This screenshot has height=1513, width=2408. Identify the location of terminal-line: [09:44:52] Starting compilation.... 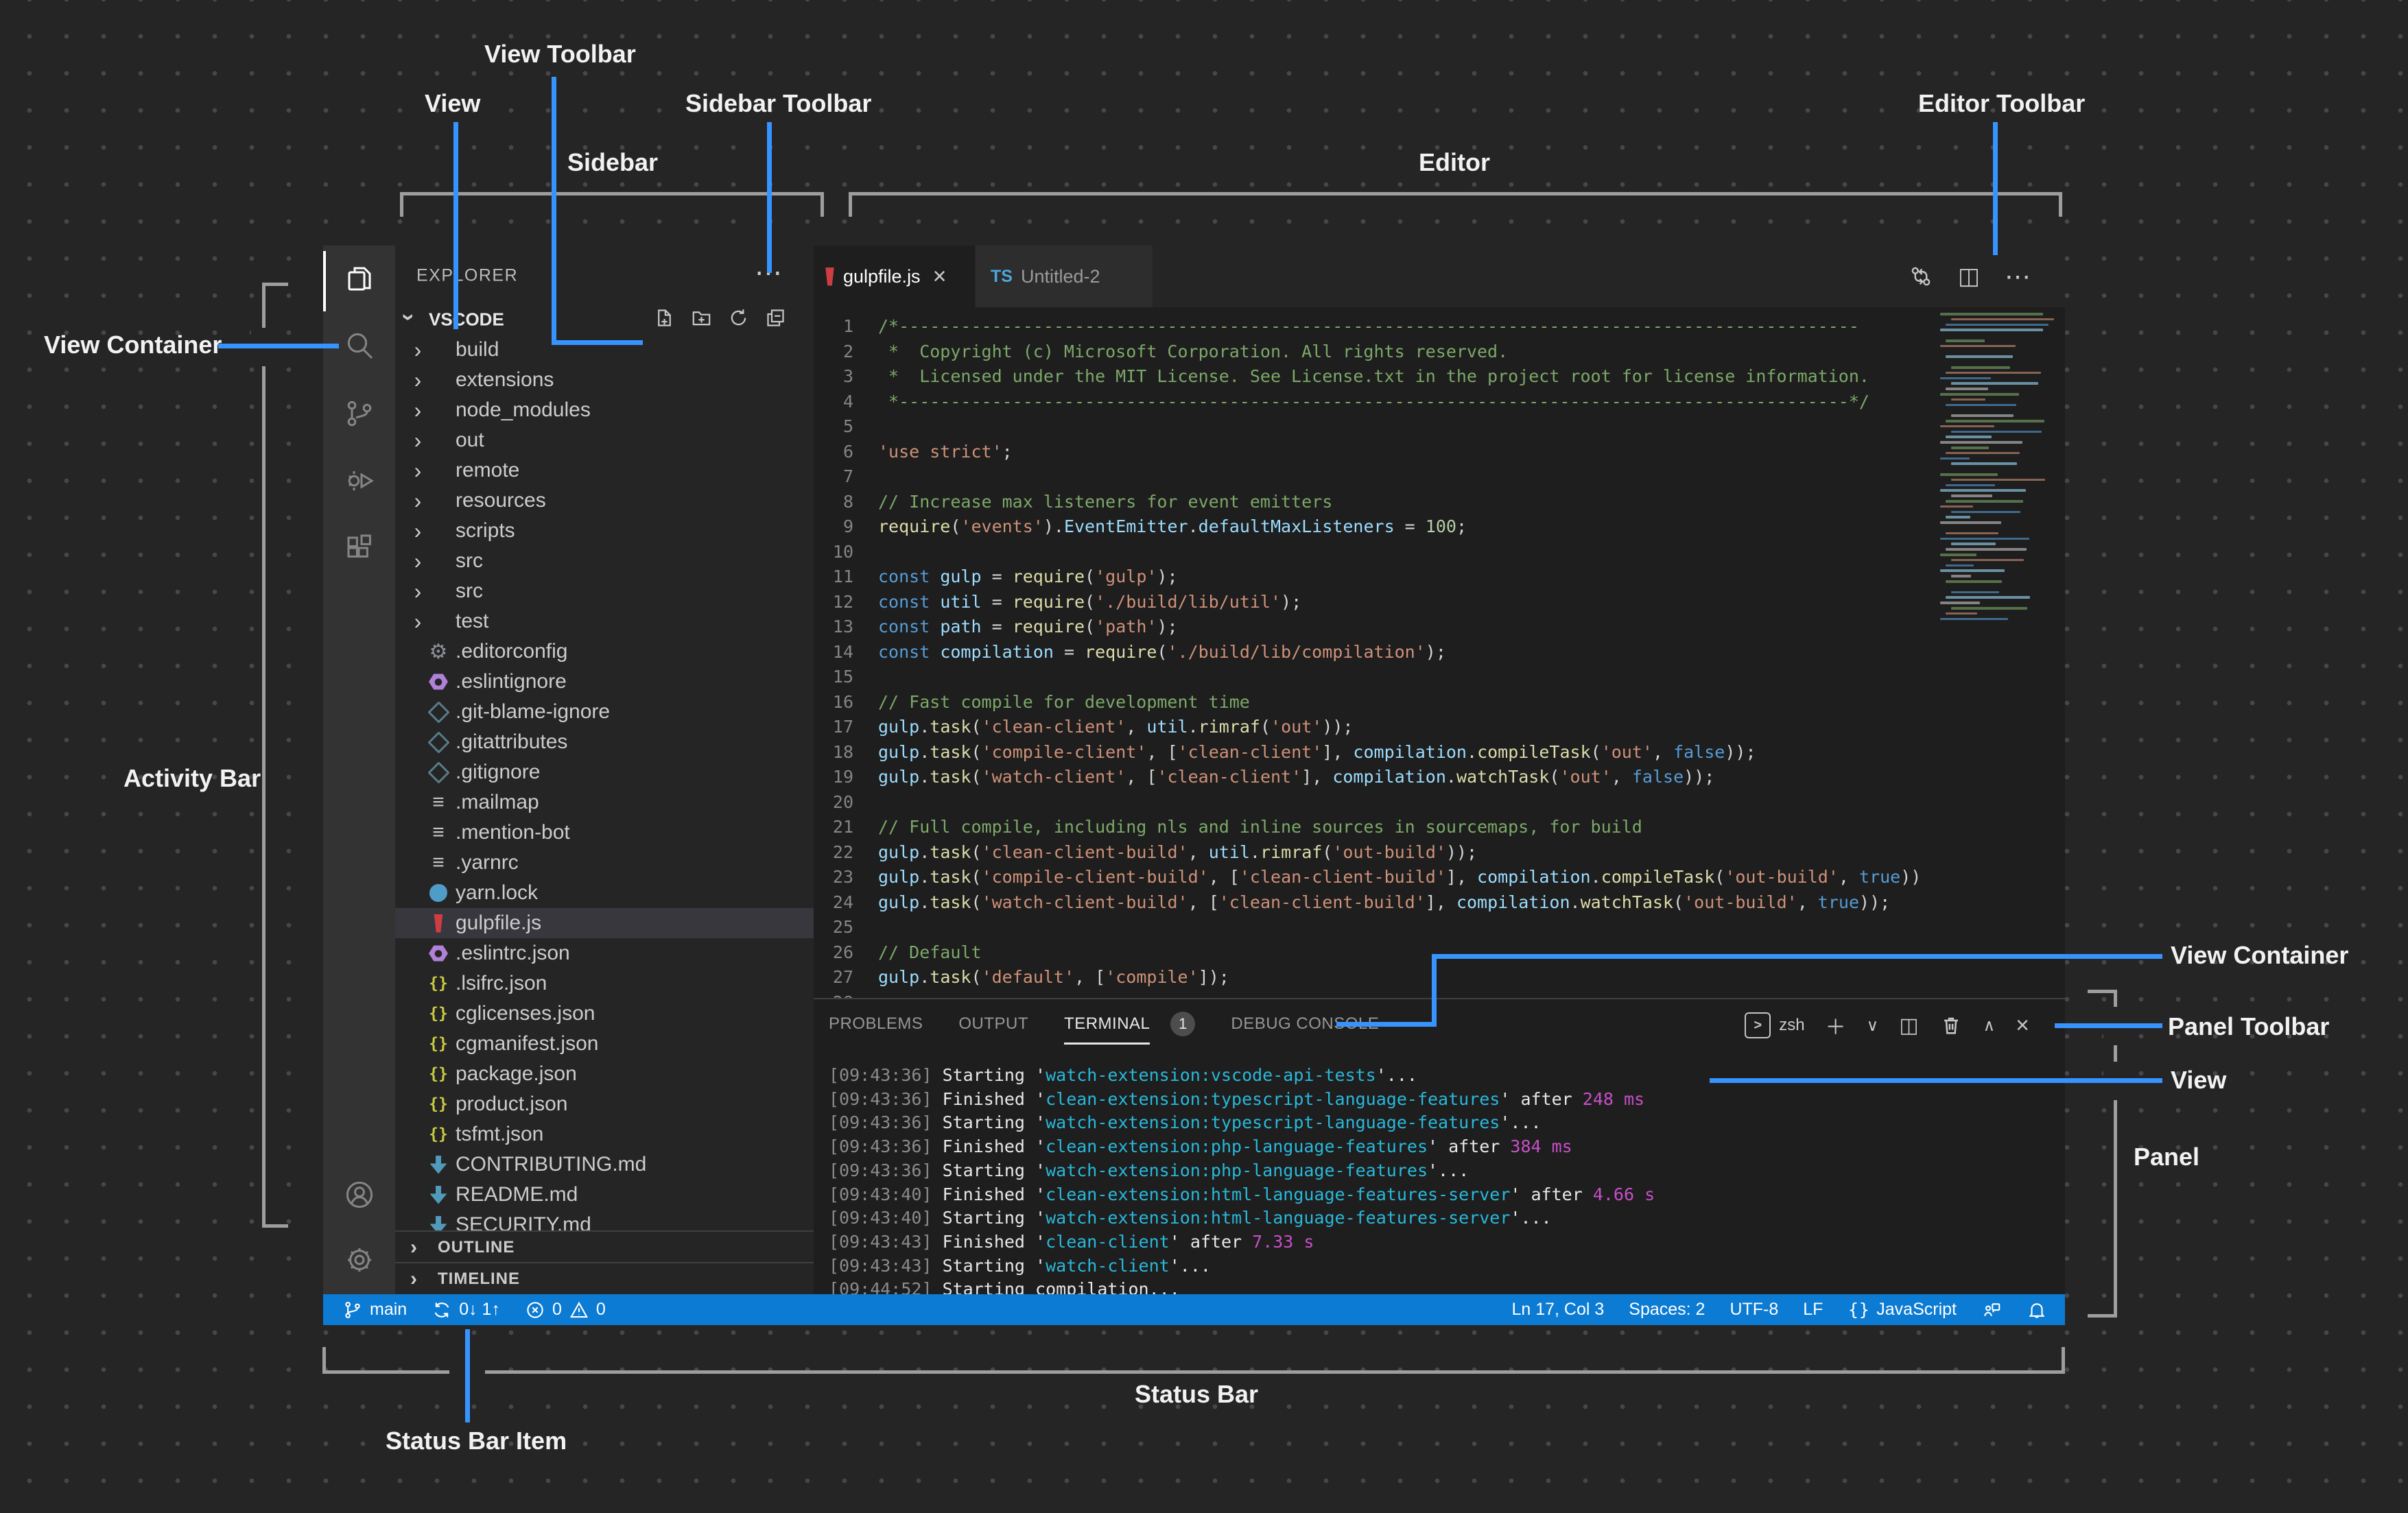
(1005, 1287).